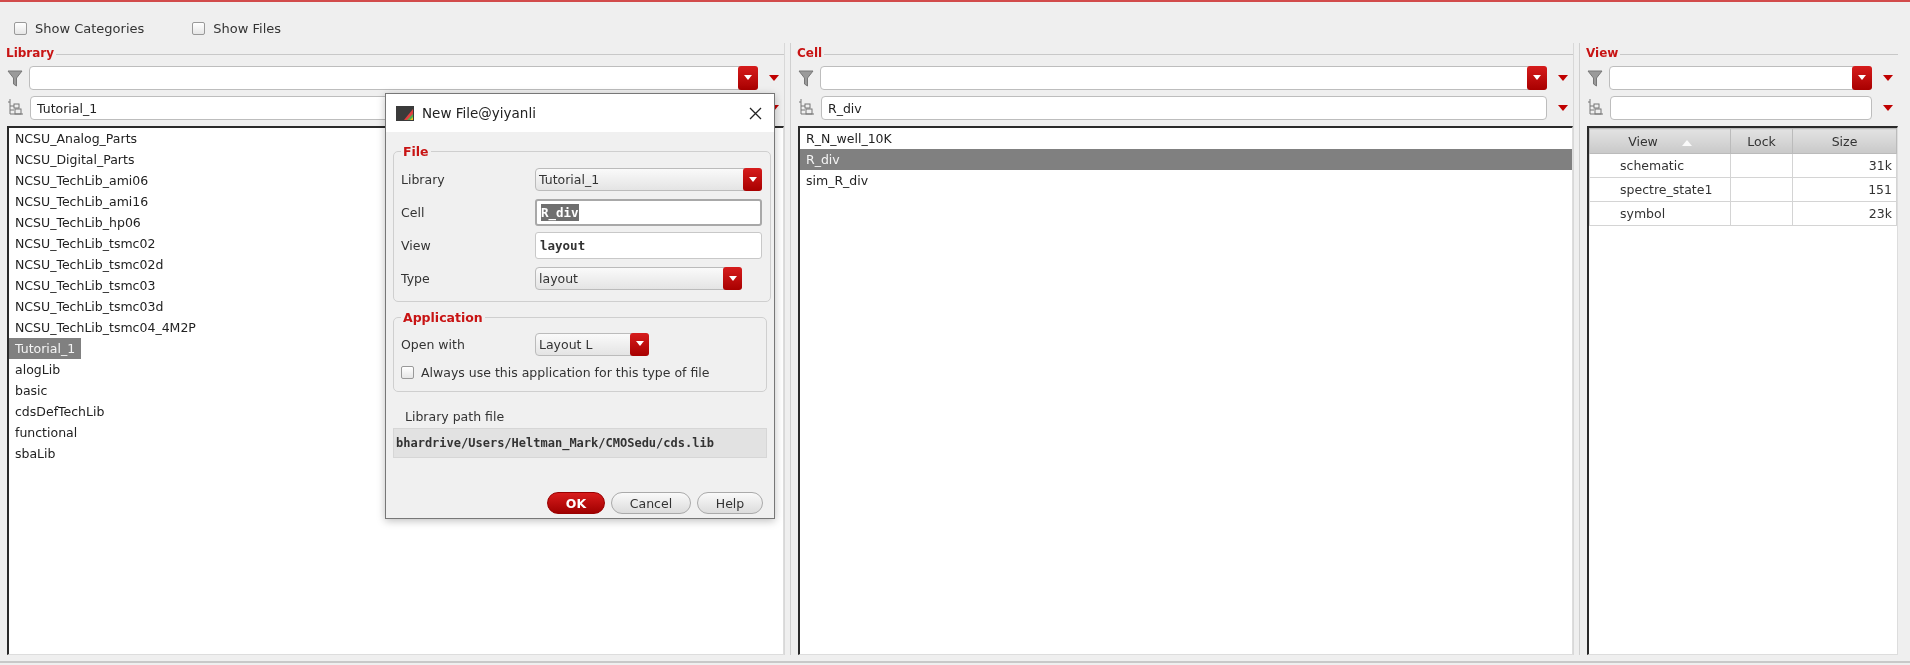 This screenshot has height=665, width=1910. I want to click on path-field: bhardrive/Users/Heltman_Mark/CMOSedu/cds.lib, so click(580, 443).